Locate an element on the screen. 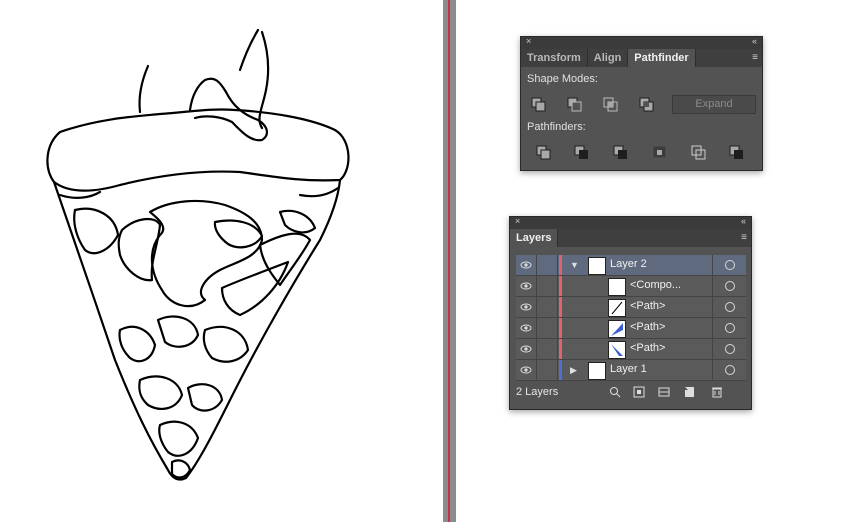 Image resolution: width=852 pixels, height=522 pixels. panel-tabs: Transform Align Pathfinder ≡ is located at coordinates (641, 58).